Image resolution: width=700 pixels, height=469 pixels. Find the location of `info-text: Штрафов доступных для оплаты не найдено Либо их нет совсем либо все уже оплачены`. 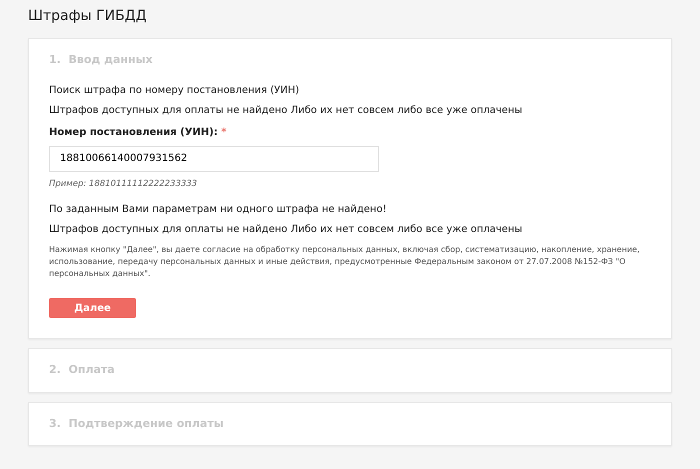

info-text: Штрафов доступных для оплаты не найдено Либо их нет совсем либо все уже оплачены is located at coordinates (286, 110).